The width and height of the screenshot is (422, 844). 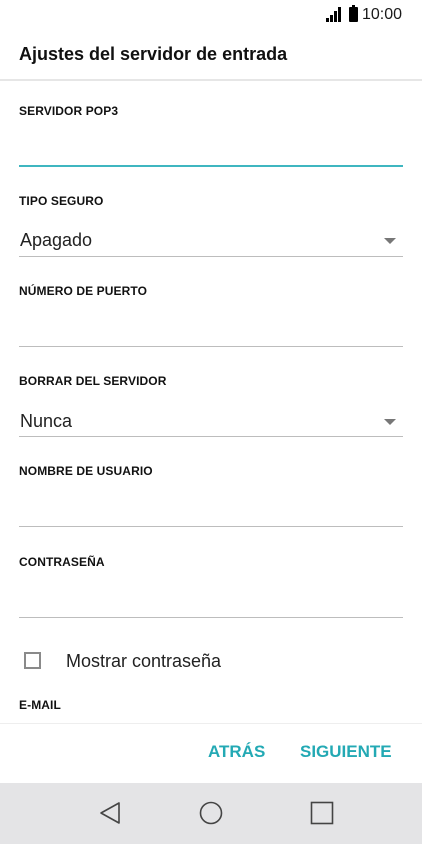 I want to click on show-password-checkbox, so click(x=32, y=660).